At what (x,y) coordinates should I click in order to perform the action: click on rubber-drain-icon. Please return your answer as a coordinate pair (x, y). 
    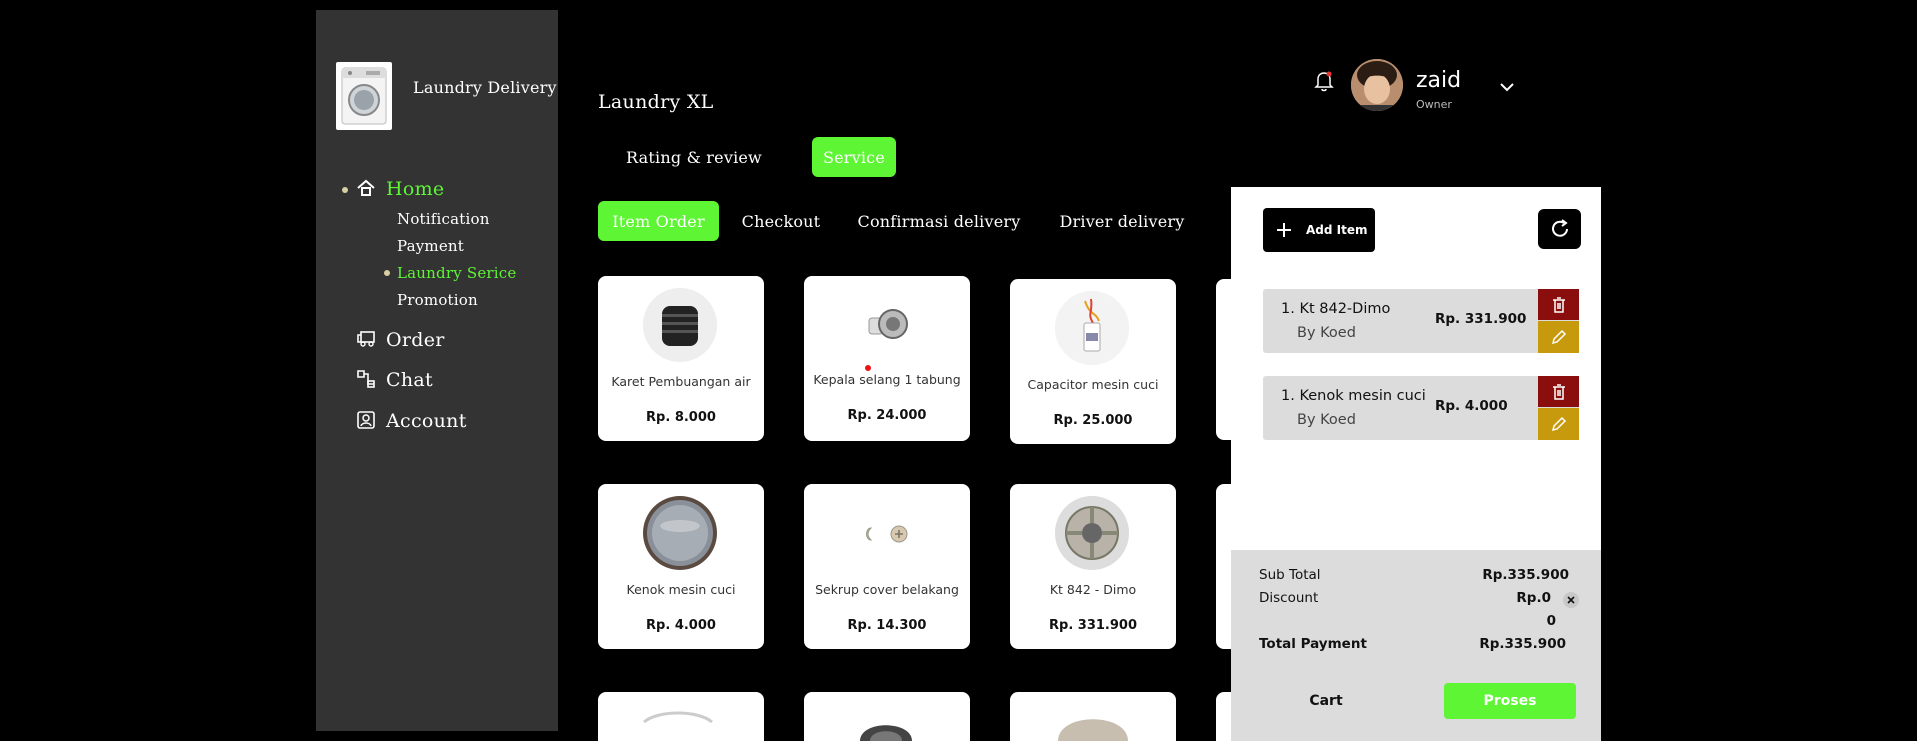
    Looking at the image, I should click on (680, 325).